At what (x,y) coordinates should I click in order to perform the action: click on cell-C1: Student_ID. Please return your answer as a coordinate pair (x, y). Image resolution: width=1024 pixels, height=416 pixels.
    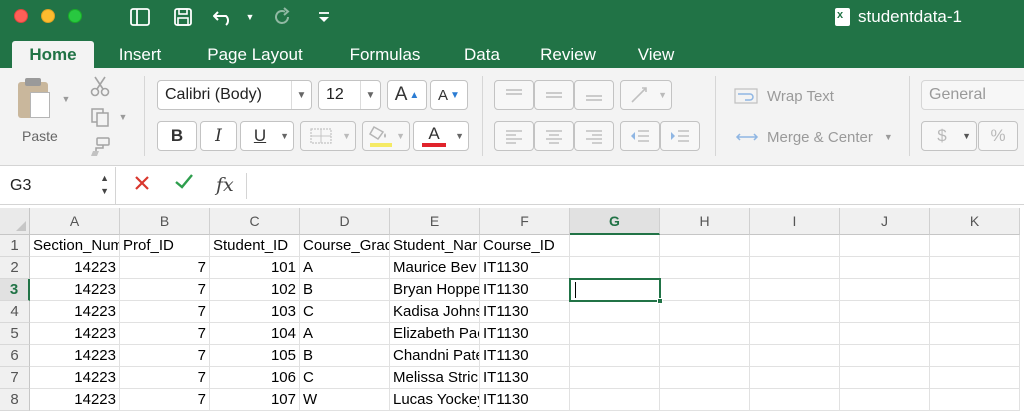
    Looking at the image, I should click on (255, 246).